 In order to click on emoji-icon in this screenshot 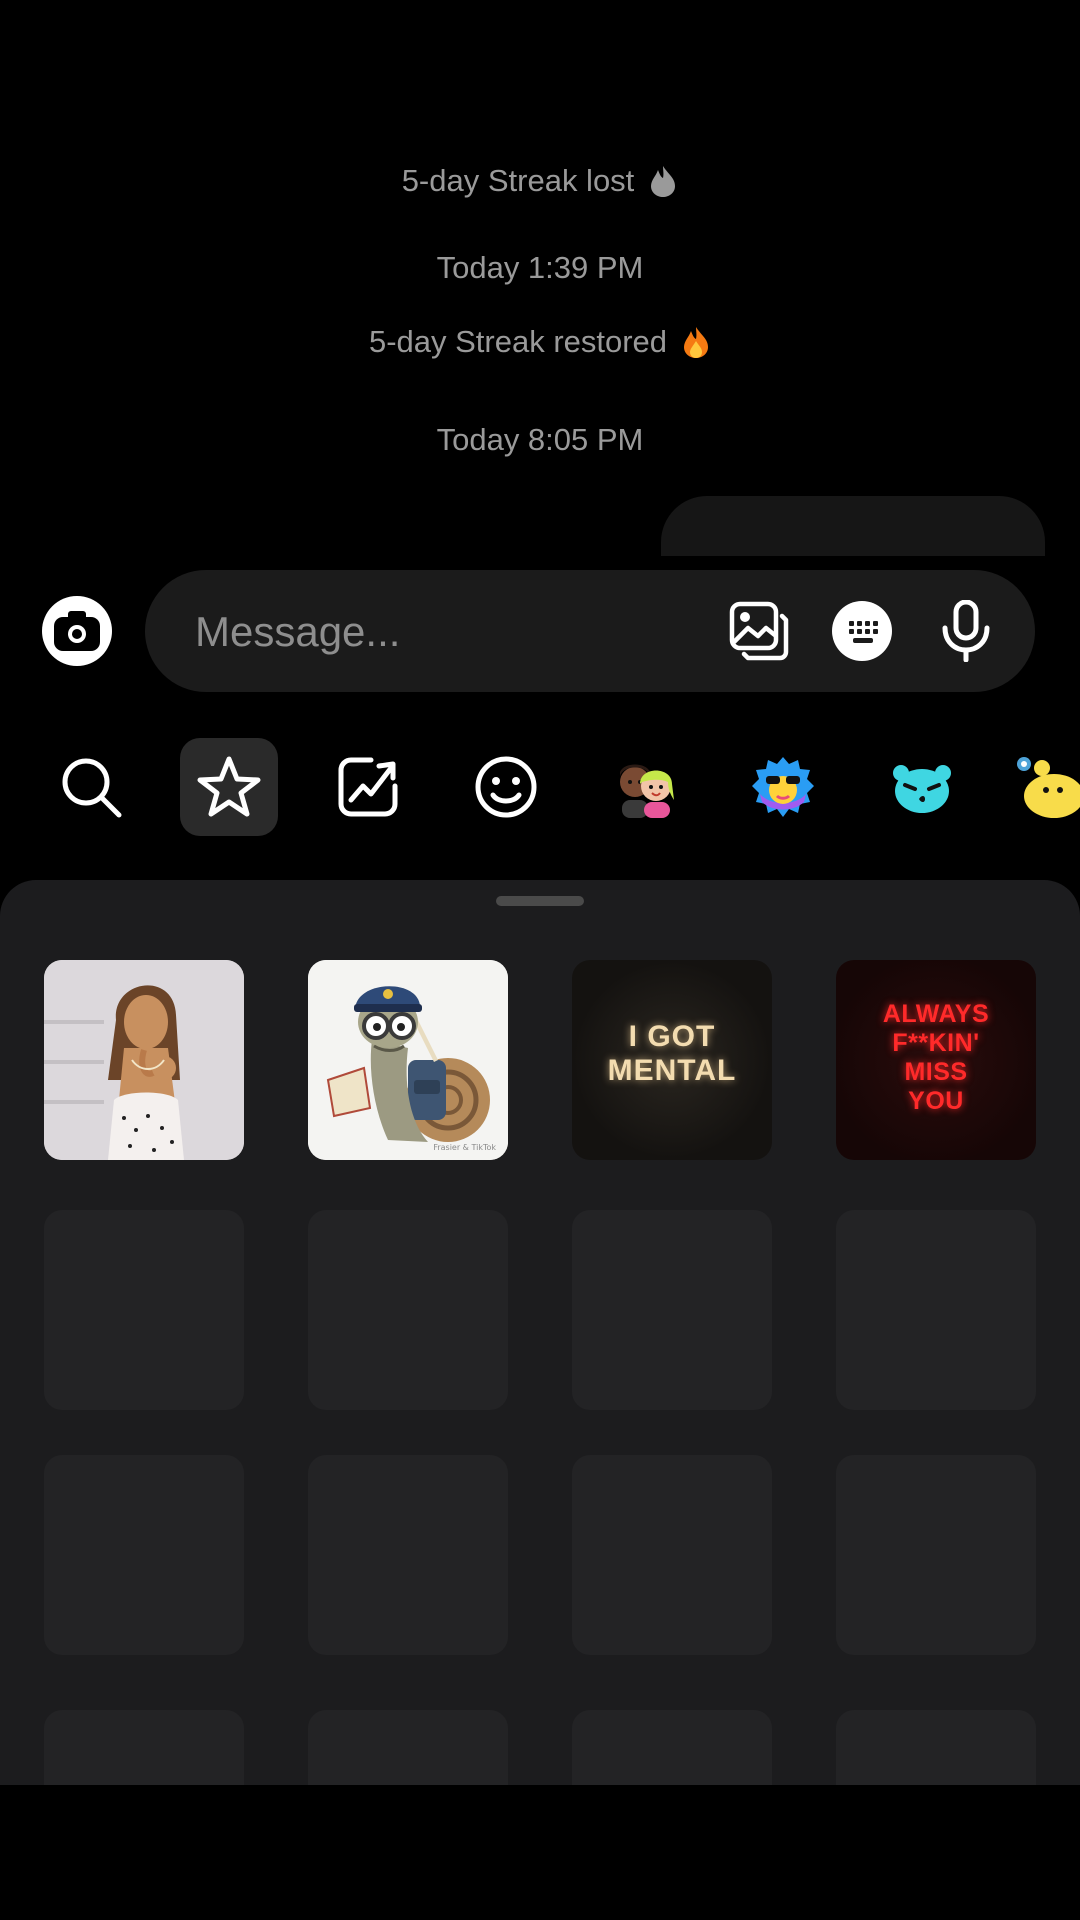, I will do `click(506, 787)`.